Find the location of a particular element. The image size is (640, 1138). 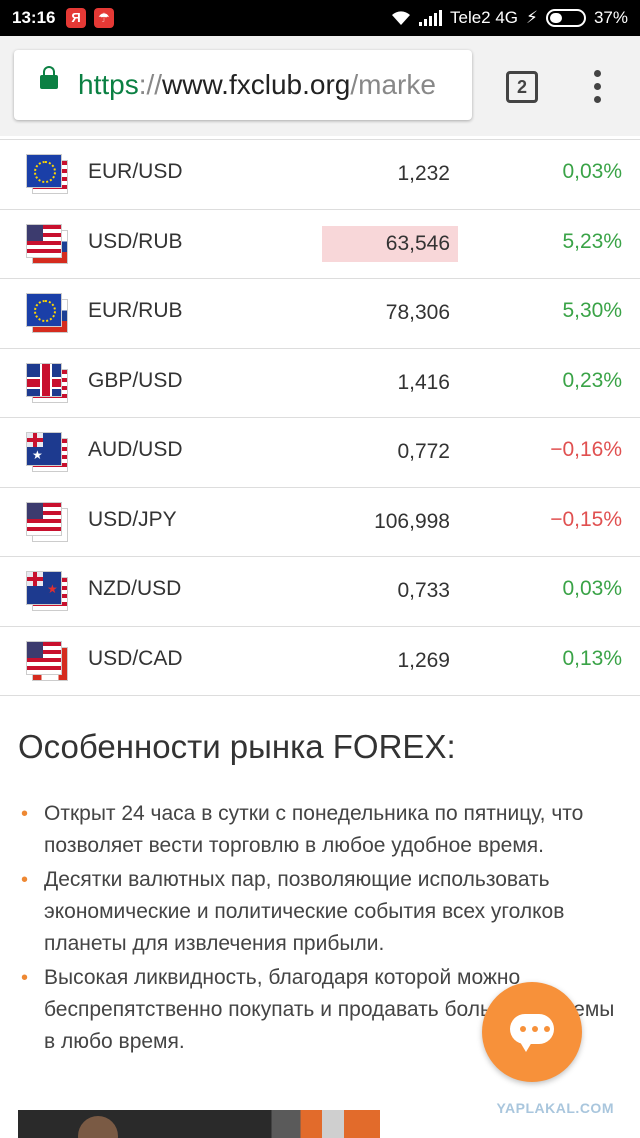

signal-icon is located at coordinates (430, 18).